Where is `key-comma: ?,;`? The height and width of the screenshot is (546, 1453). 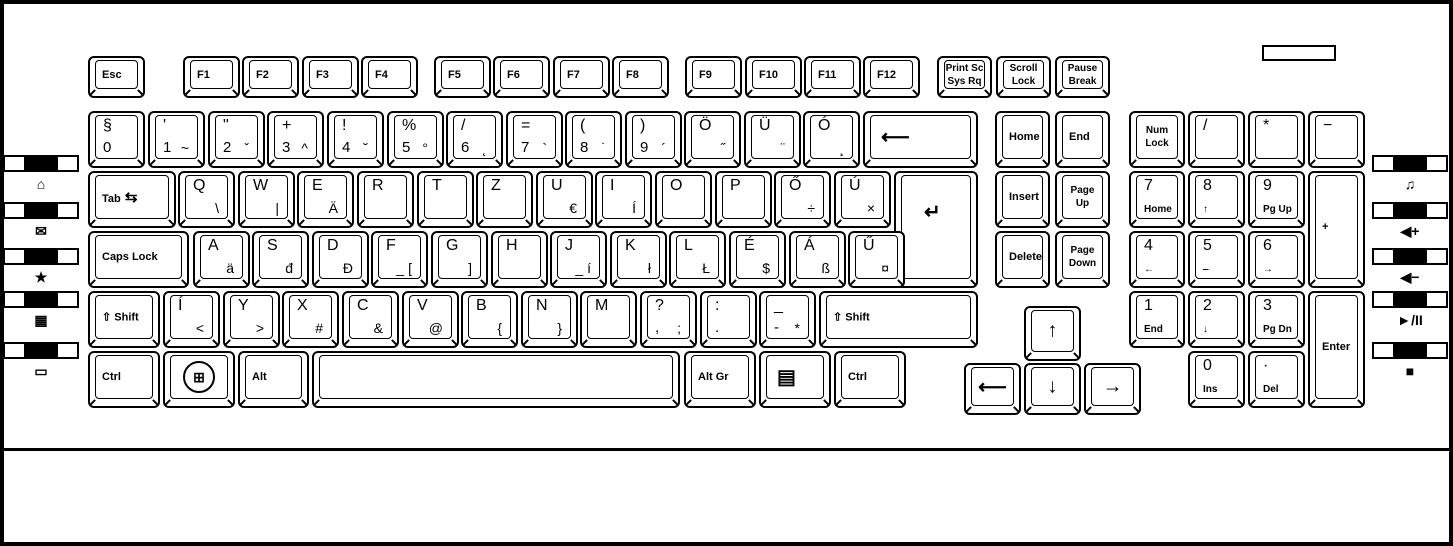
key-comma: ?,; is located at coordinates (668, 319).